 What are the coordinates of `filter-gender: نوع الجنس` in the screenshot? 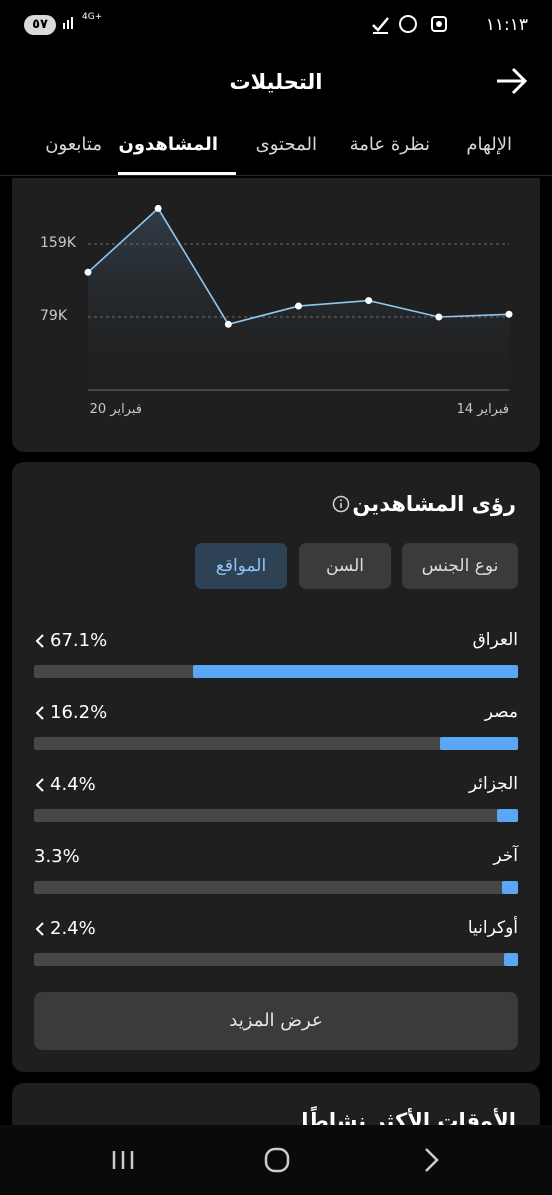 It's located at (460, 566).